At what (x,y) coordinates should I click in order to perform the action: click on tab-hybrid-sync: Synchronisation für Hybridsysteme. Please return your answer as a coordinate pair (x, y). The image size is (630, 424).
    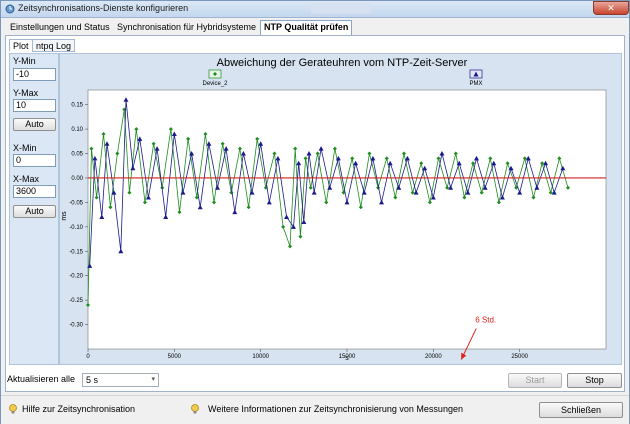
    Looking at the image, I should click on (186, 27).